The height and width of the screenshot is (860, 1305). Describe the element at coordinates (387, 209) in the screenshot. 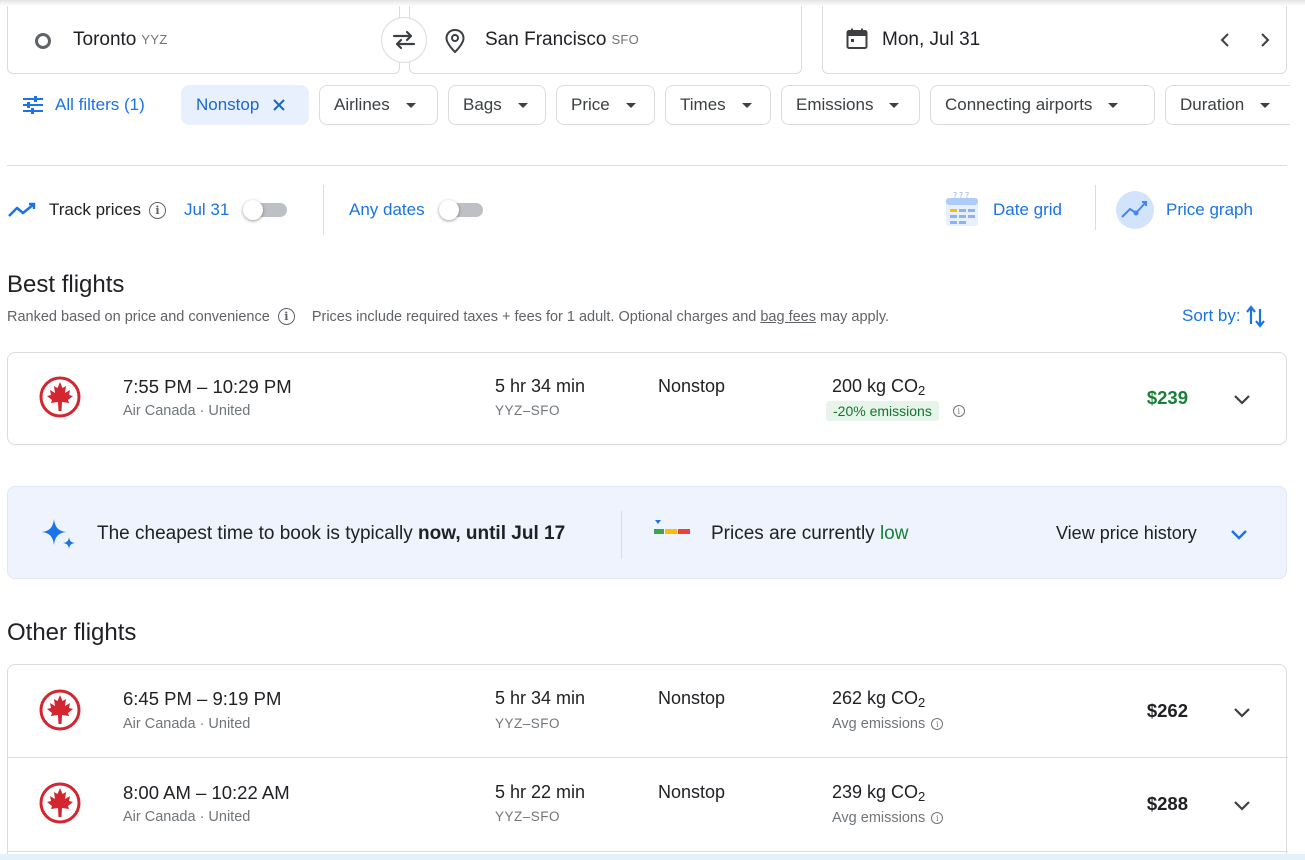

I see `any-dates-label: Any dates` at that location.